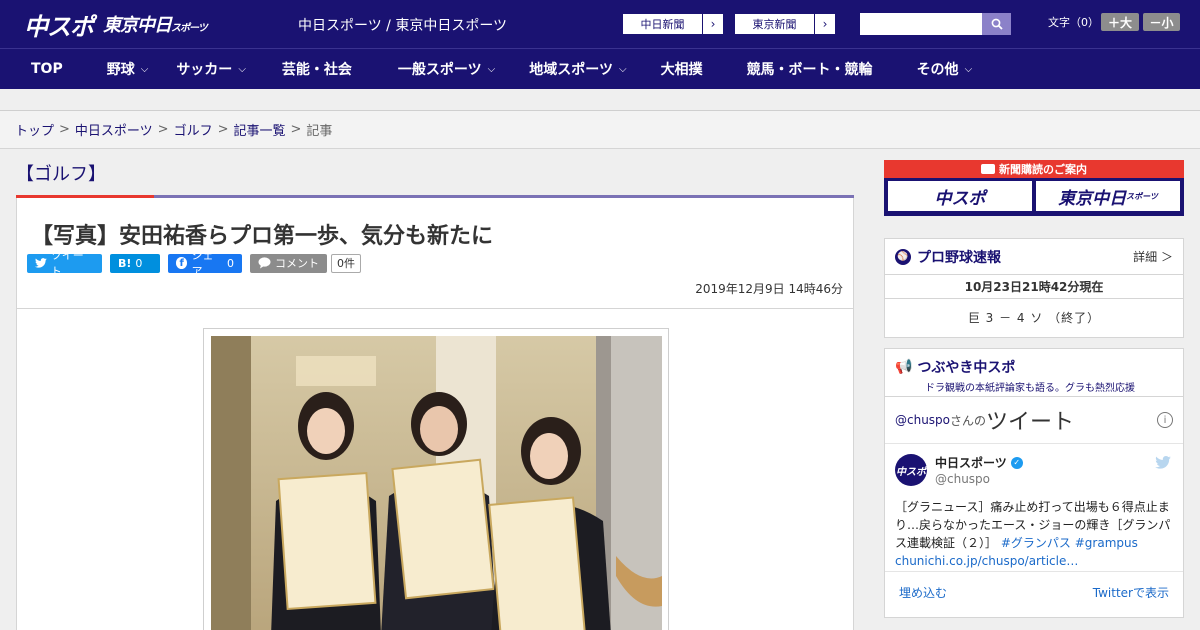  Describe the element at coordinates (1131, 592) in the screenshot. I see `view-on-twitter-link: Twitterで表示` at that location.